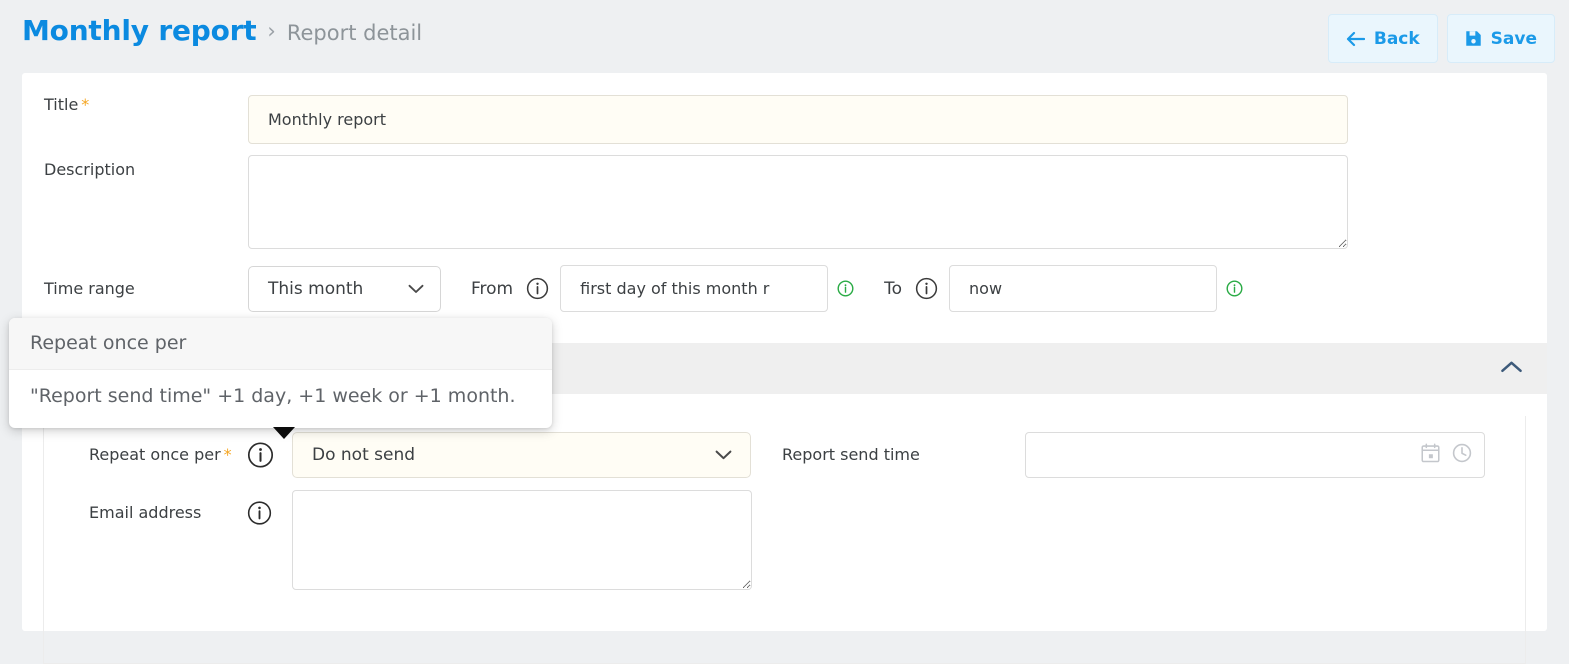  Describe the element at coordinates (694, 288) in the screenshot. I see `from-input` at that location.